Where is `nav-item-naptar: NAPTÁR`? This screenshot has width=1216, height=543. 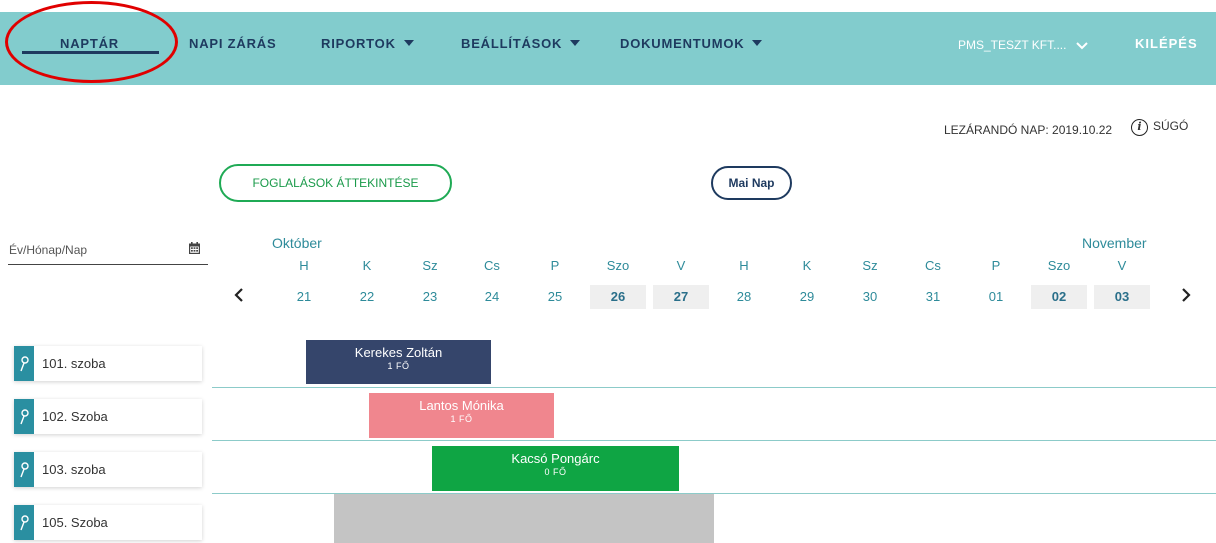 nav-item-naptar: NAPTÁR is located at coordinates (89, 43).